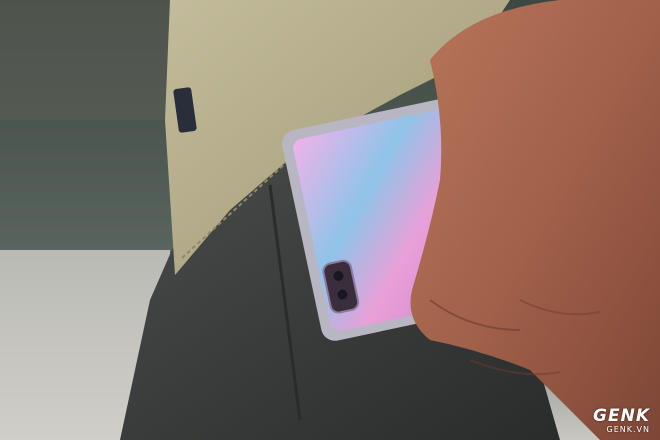 The image size is (660, 440). I want to click on watermark: GENK GENK.VN, so click(621, 421).